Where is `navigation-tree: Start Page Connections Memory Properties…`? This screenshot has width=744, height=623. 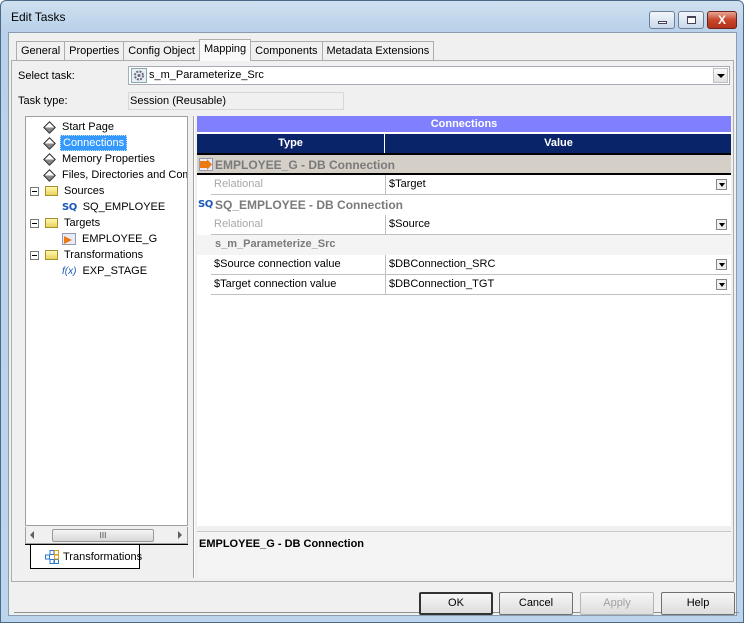 navigation-tree: Start Page Connections Memory Properties… is located at coordinates (106, 321).